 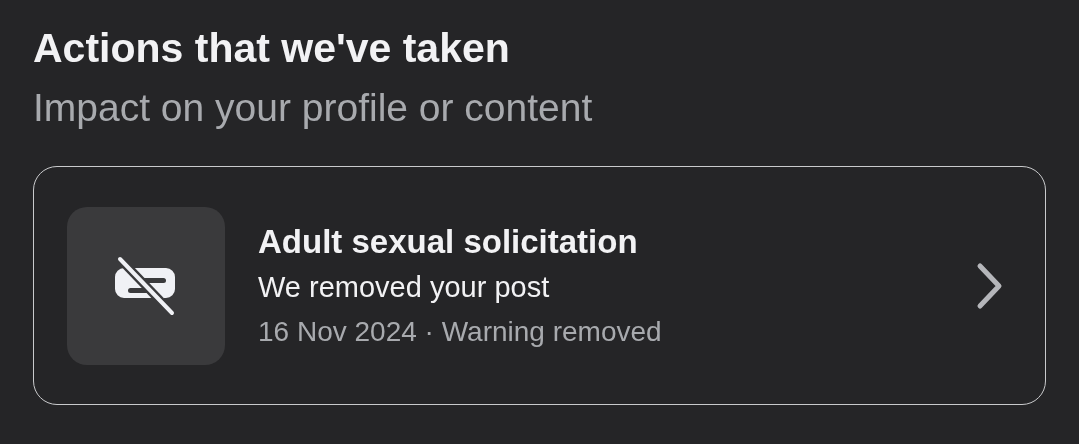 I want to click on section-title: Actions that we've taken, so click(x=272, y=48).